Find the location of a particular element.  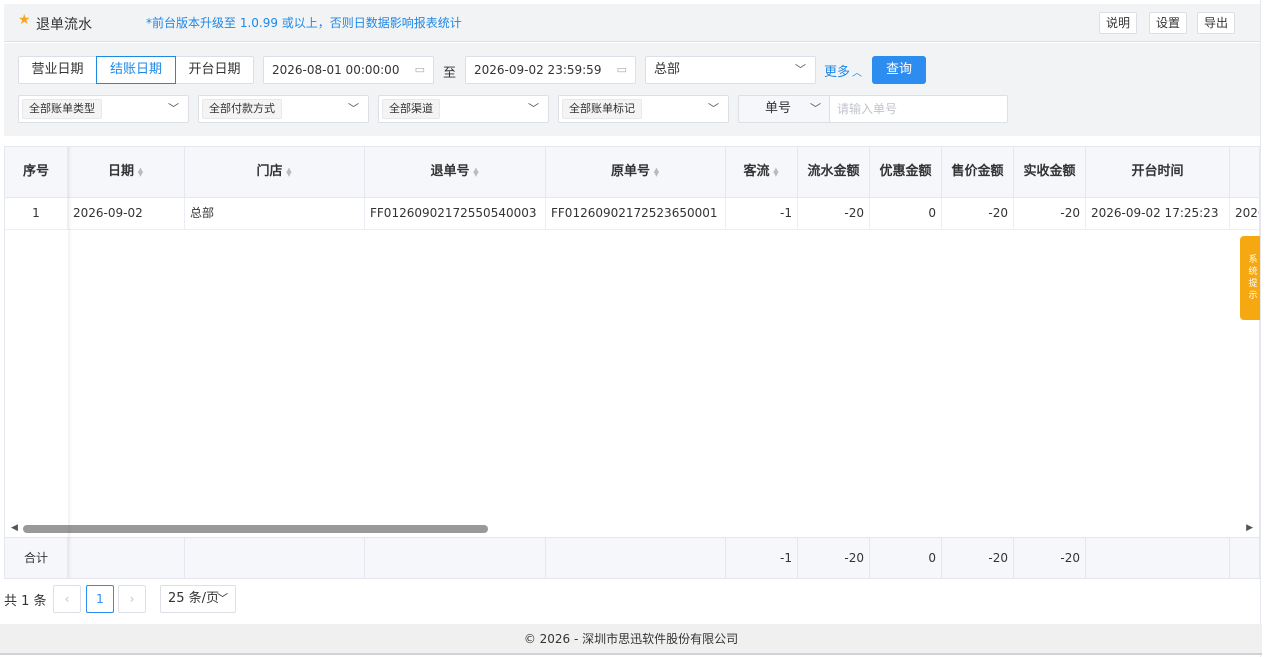

column-header-price-amount: 售价金额 is located at coordinates (978, 172).